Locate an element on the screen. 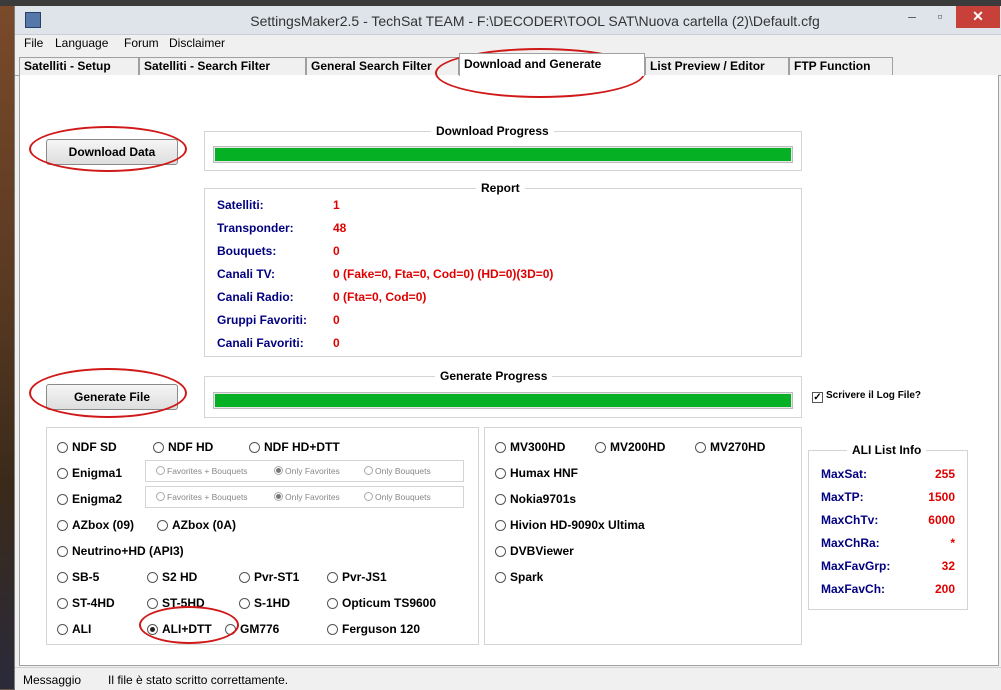  log-file-label: Scrivere il Log File? is located at coordinates (874, 395).